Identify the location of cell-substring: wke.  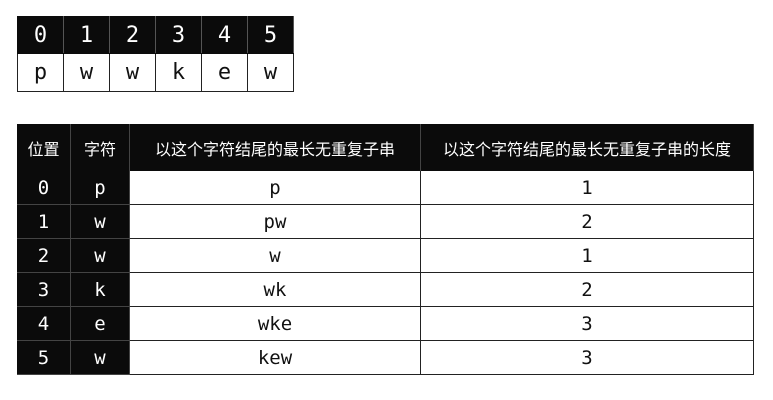
(275, 323).